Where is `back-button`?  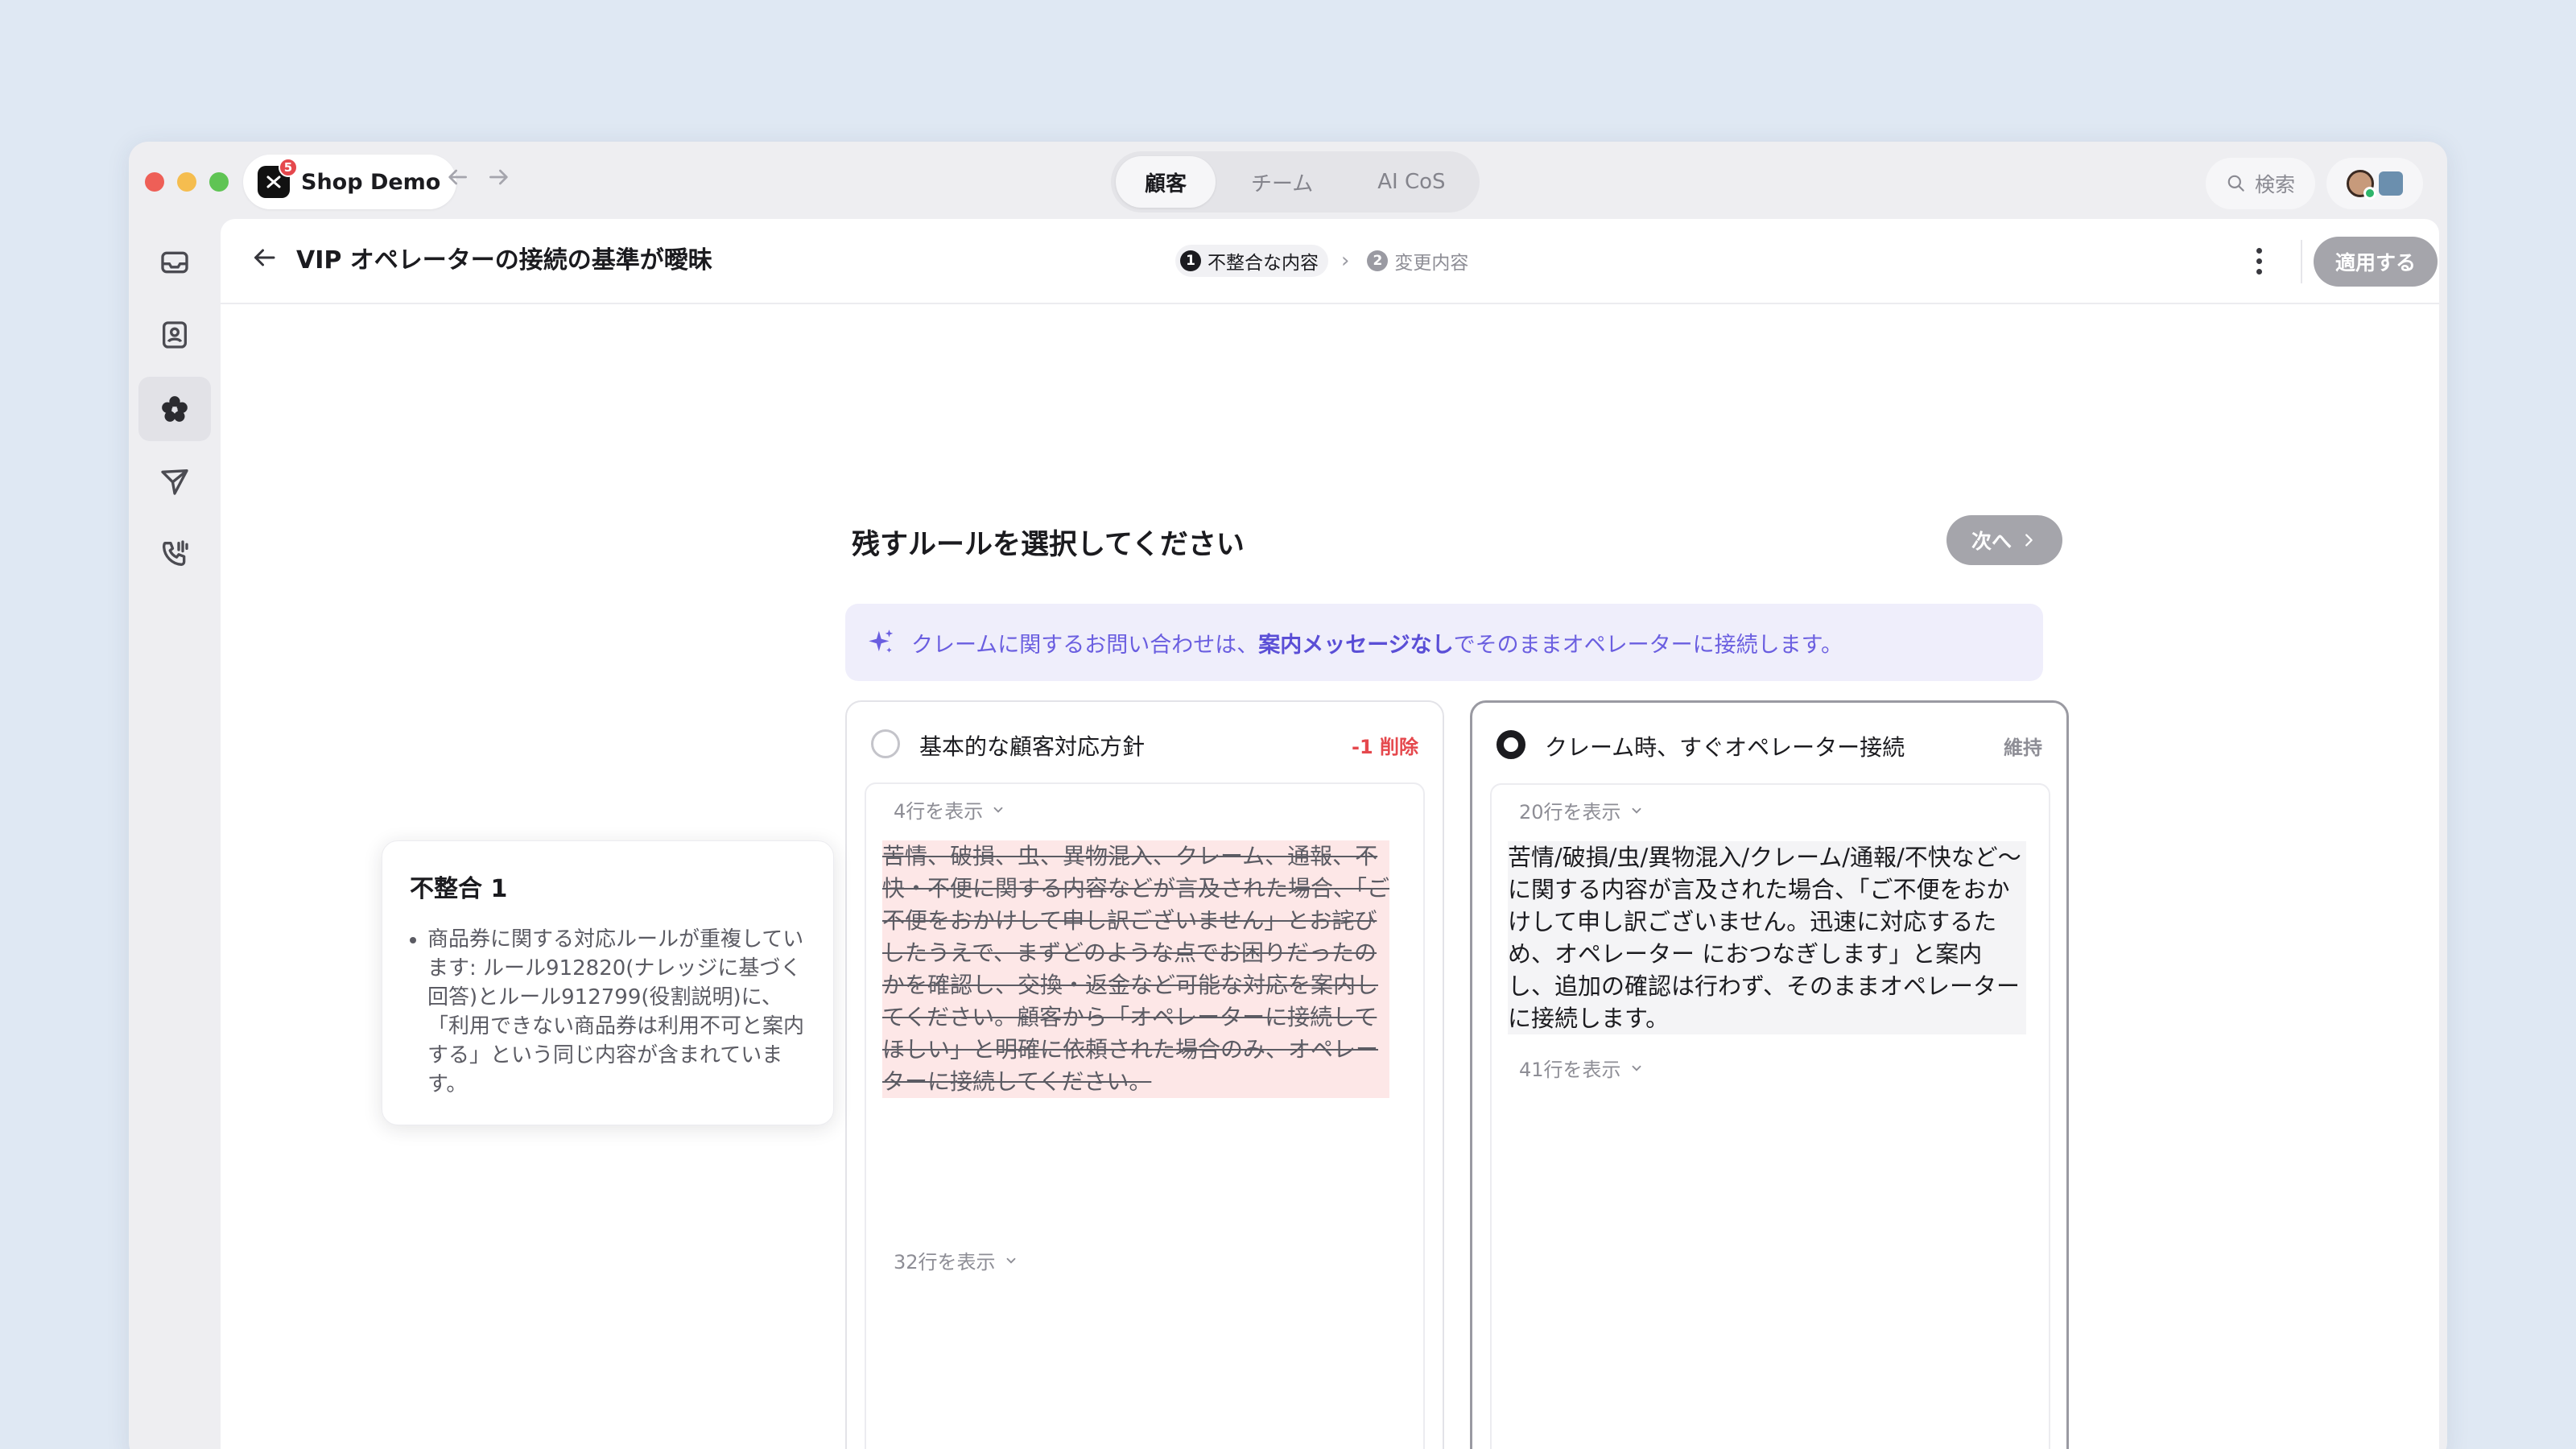
back-button is located at coordinates (264, 259).